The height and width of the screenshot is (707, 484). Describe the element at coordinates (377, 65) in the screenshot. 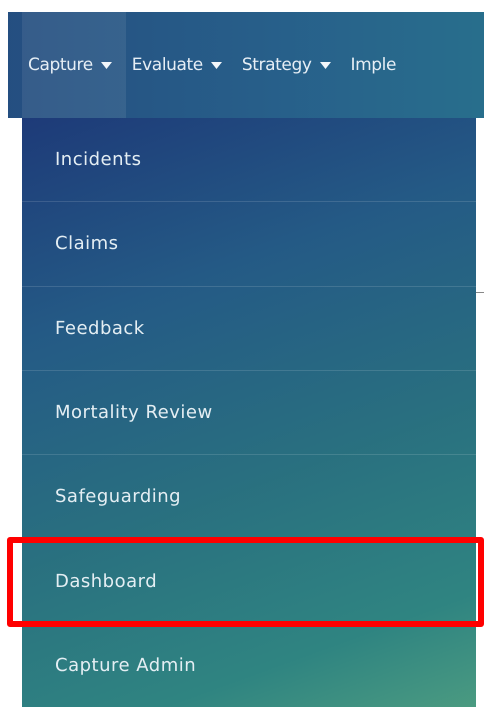

I see `nav-menu-item: Imple` at that location.